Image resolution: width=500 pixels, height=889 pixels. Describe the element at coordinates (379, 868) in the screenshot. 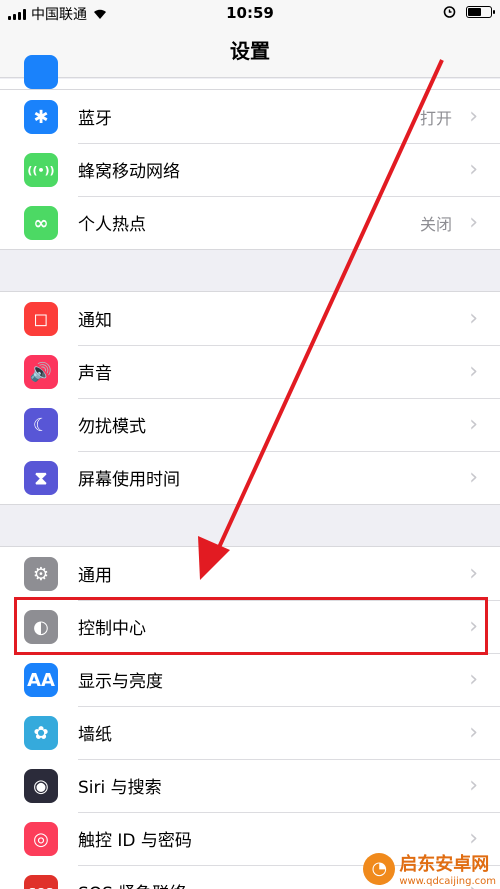

I see `qidong-logo-icon: ◔` at that location.